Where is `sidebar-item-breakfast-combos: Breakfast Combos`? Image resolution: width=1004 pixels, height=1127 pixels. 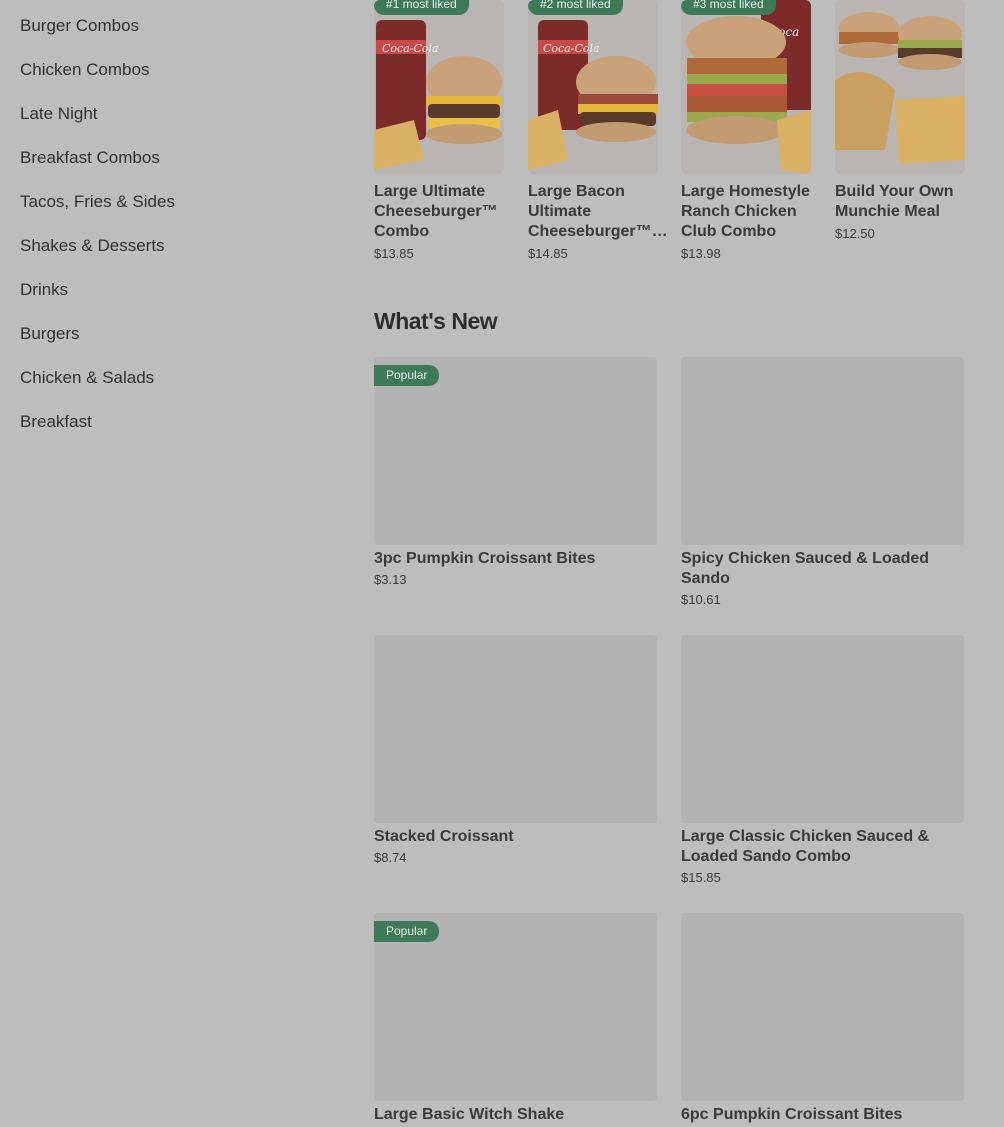
sidebar-item-breakfast-combos: Breakfast Combos is located at coordinates (90, 158).